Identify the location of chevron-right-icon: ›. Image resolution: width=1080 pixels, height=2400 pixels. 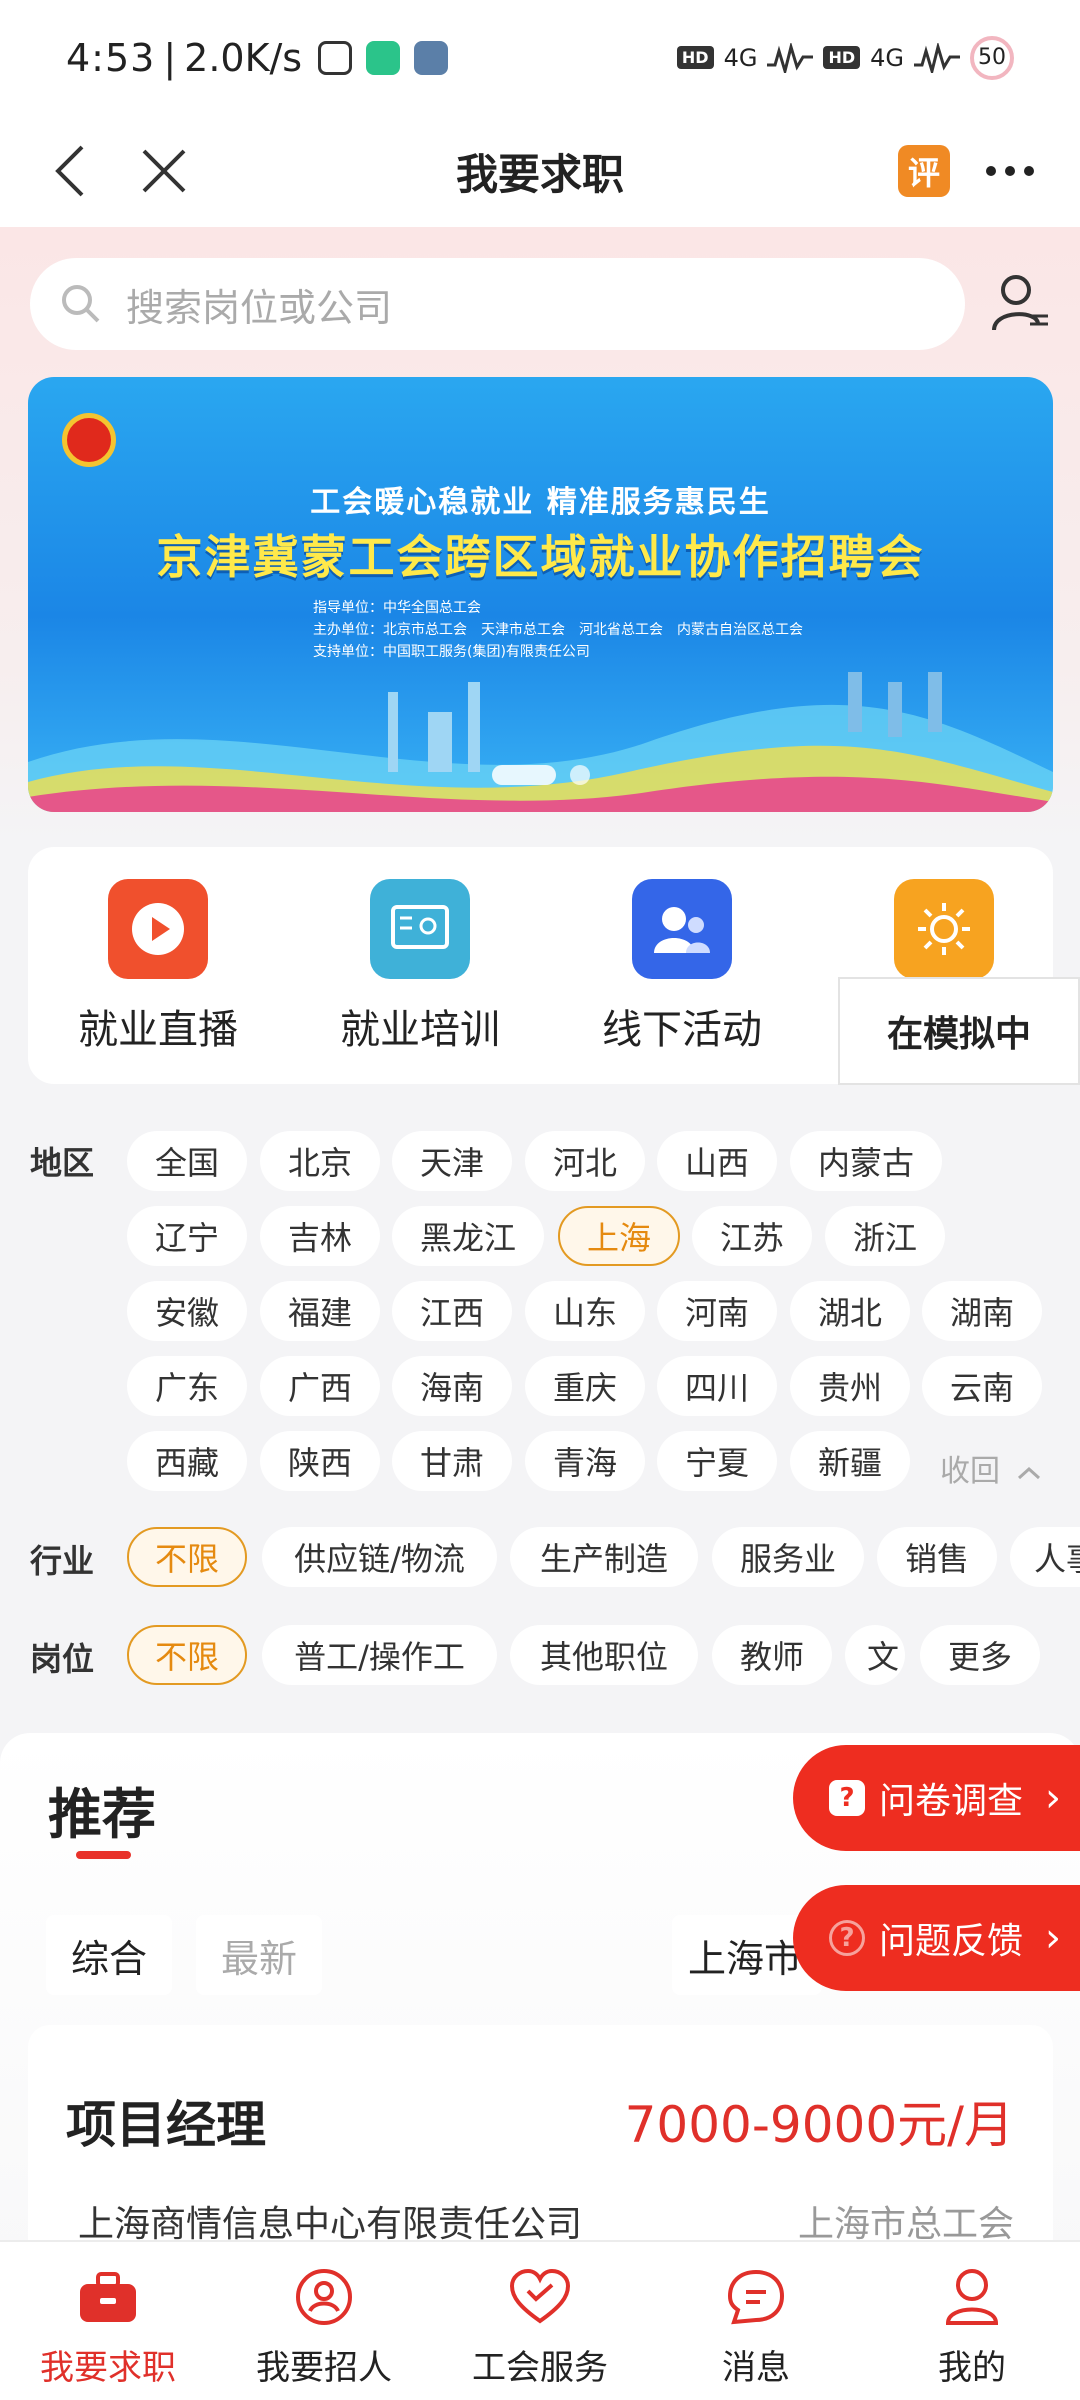
(1053, 1798).